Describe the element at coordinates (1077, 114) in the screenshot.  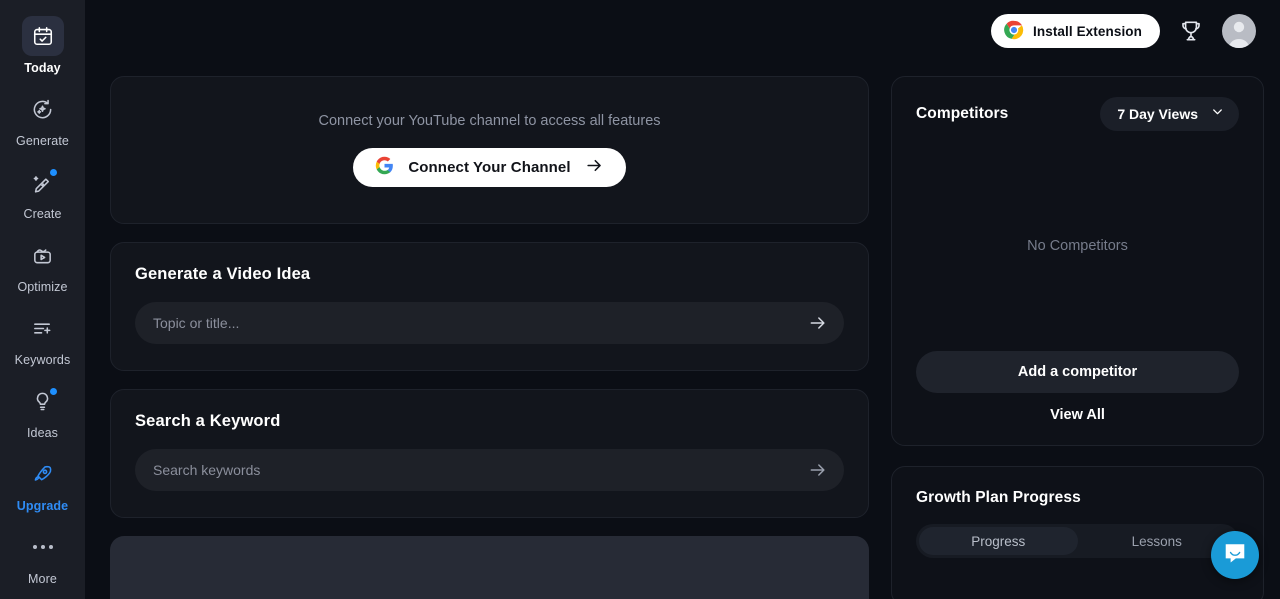
I see `competitors-header: Competitors 7 Day Views` at that location.